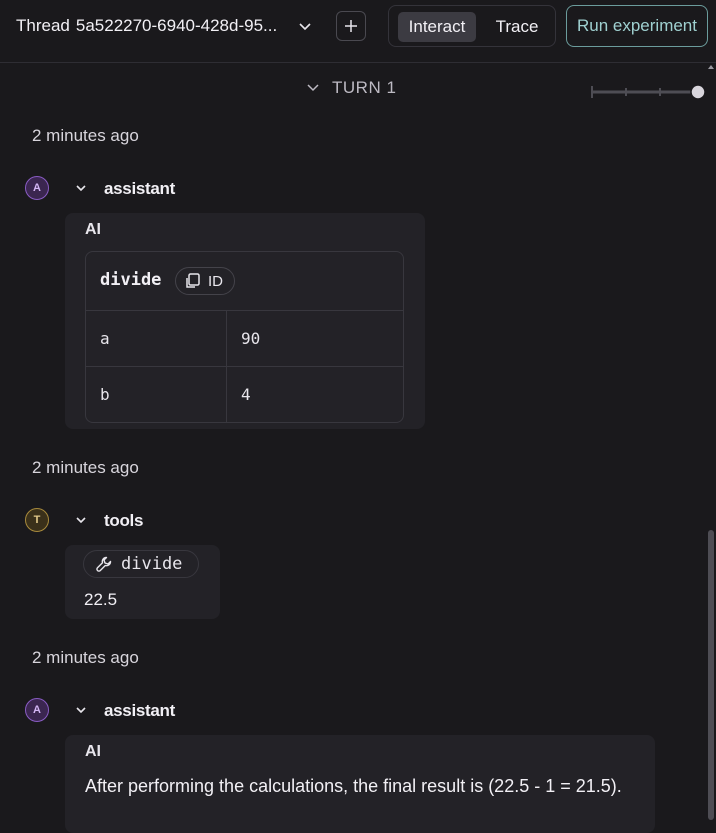  I want to click on slider-handle, so click(698, 92).